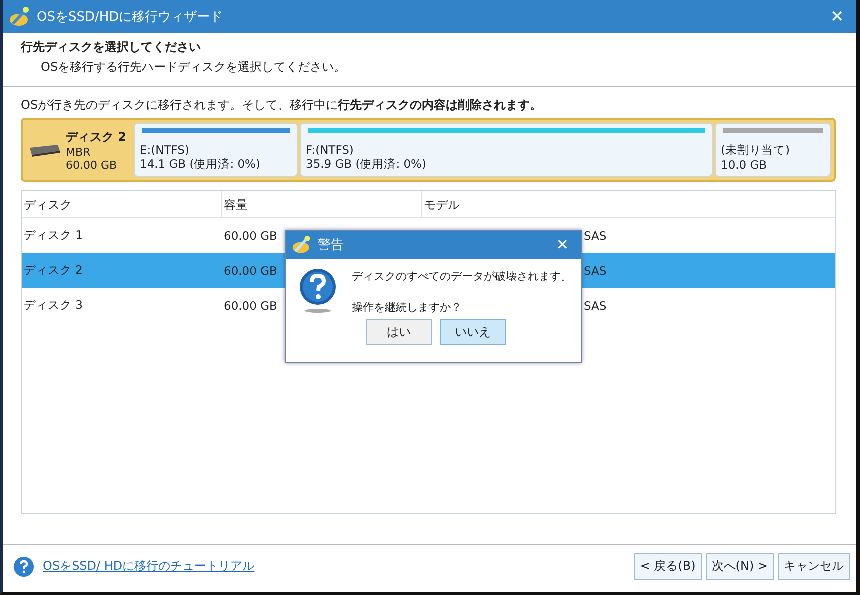 This screenshot has width=860, height=595. Describe the element at coordinates (331, 245) in the screenshot. I see `dialog-title: 警告` at that location.